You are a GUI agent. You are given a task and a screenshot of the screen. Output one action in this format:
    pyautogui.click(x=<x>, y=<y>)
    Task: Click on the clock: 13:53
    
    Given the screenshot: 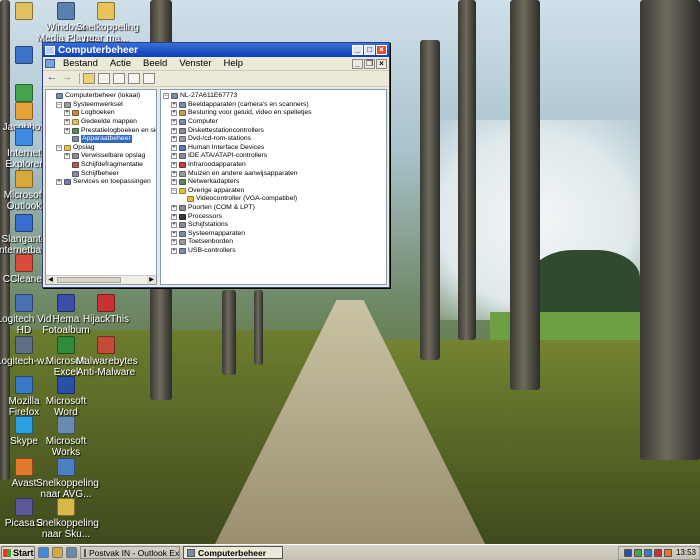 What is the action you would take?
    pyautogui.click(x=686, y=552)
    